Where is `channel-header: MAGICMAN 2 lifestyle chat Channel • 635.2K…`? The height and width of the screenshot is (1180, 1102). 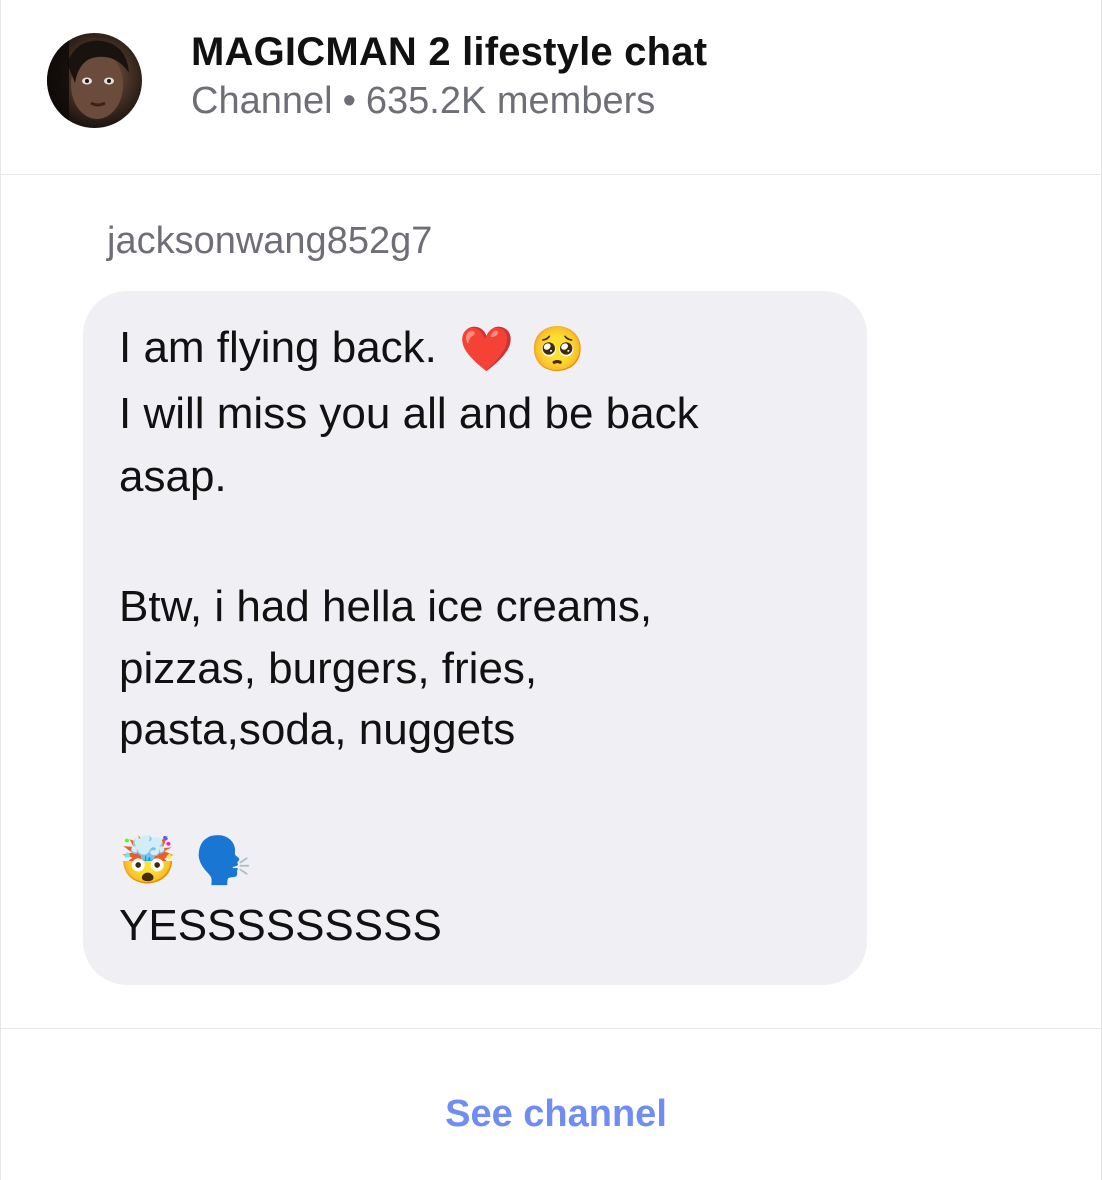
channel-header: MAGICMAN 2 lifestyle chat Channel • 635.2K… is located at coordinates (551, 87).